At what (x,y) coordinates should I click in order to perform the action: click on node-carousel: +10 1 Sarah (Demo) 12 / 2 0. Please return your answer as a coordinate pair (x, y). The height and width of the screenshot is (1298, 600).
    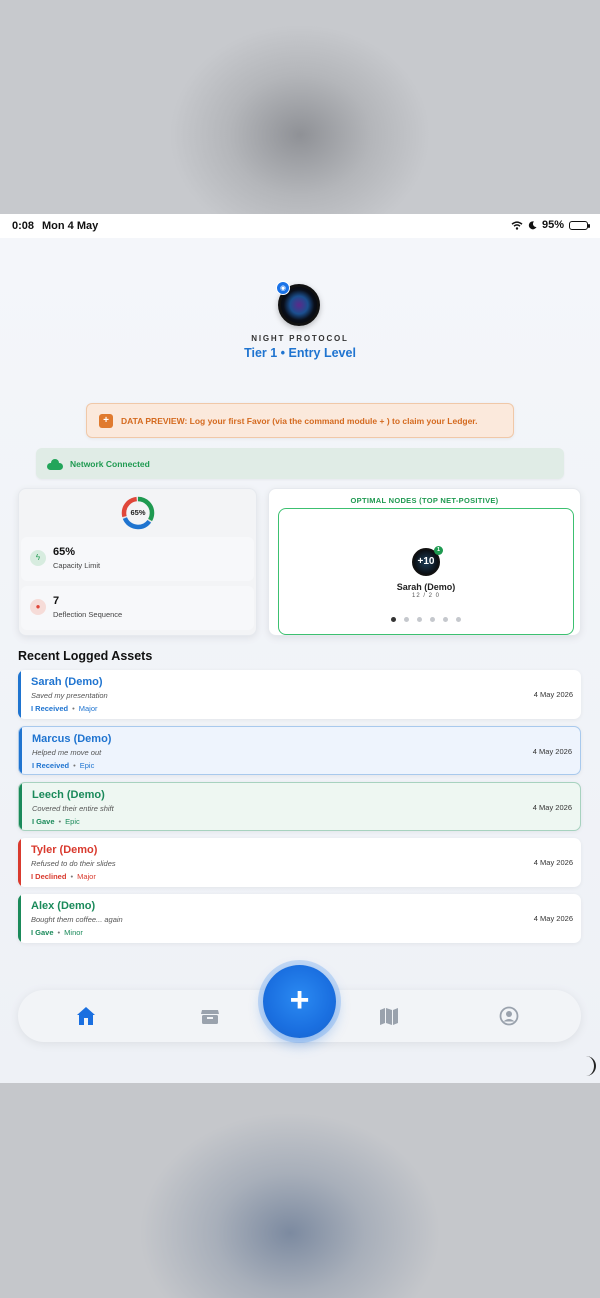
    Looking at the image, I should click on (426, 571).